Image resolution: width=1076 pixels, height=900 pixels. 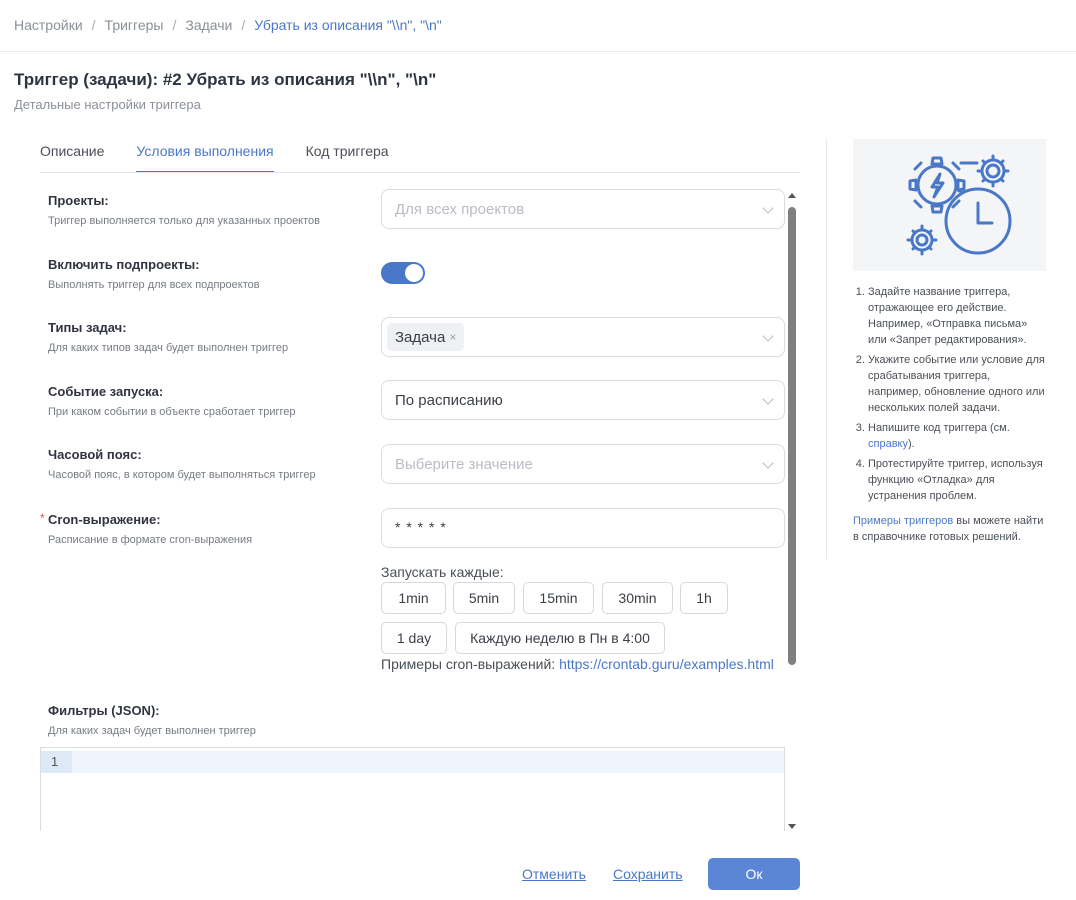 What do you see at coordinates (412, 762) in the screenshot?
I see `editor-active-line` at bounding box center [412, 762].